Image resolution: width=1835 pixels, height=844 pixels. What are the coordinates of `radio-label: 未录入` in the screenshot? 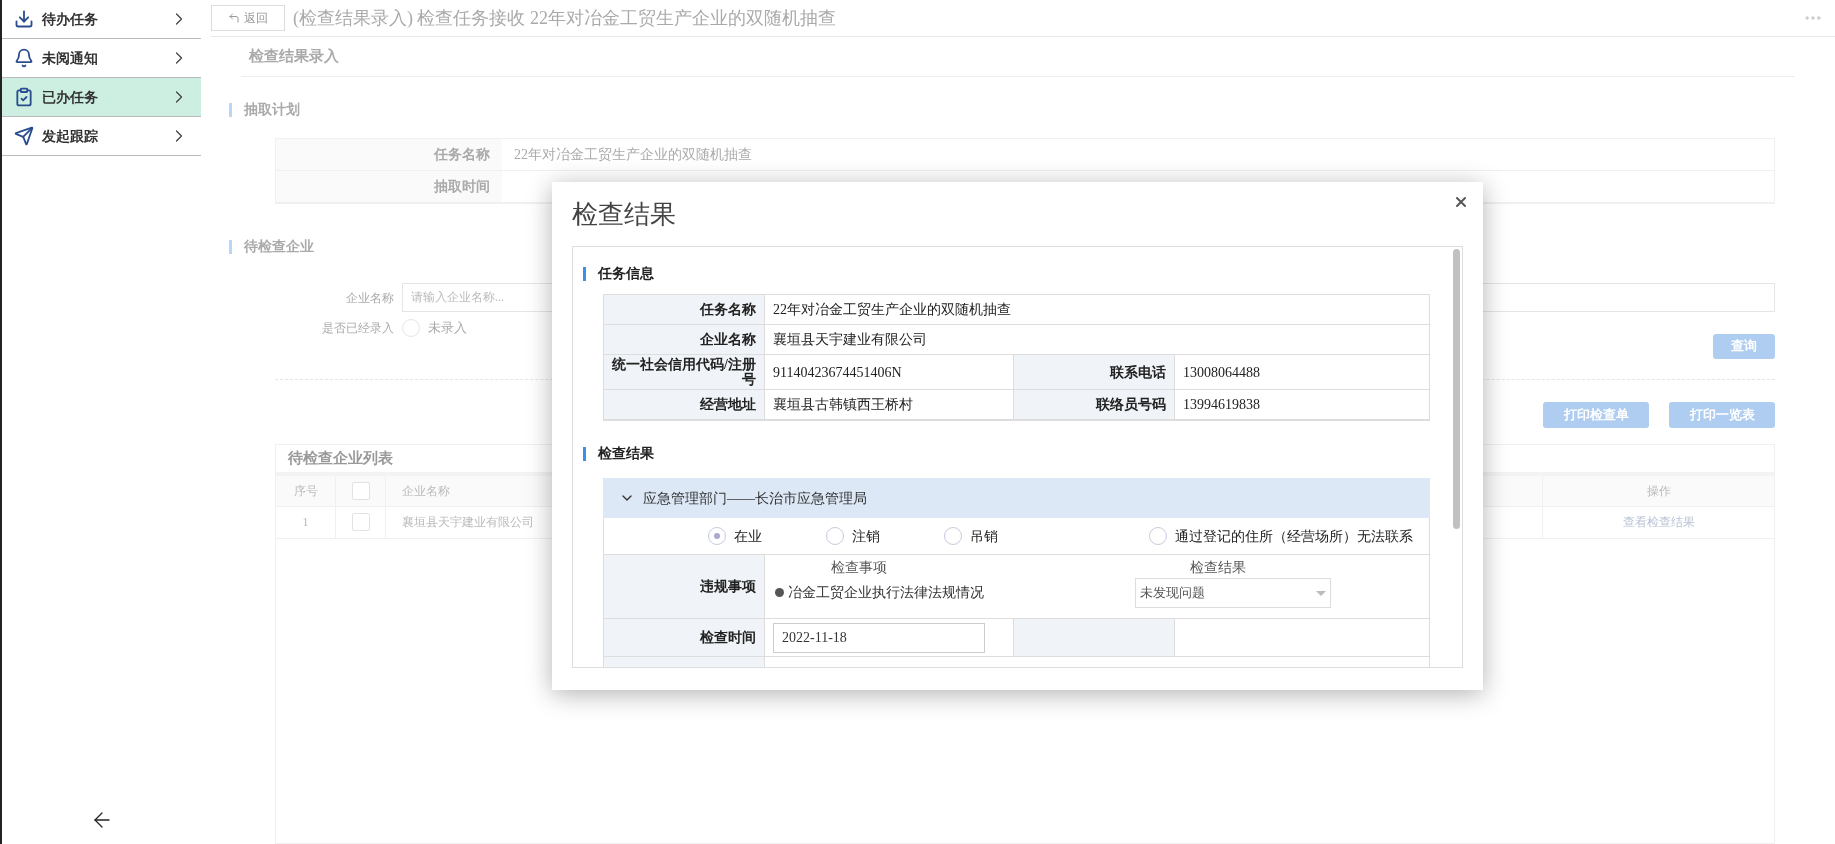 It's located at (447, 328).